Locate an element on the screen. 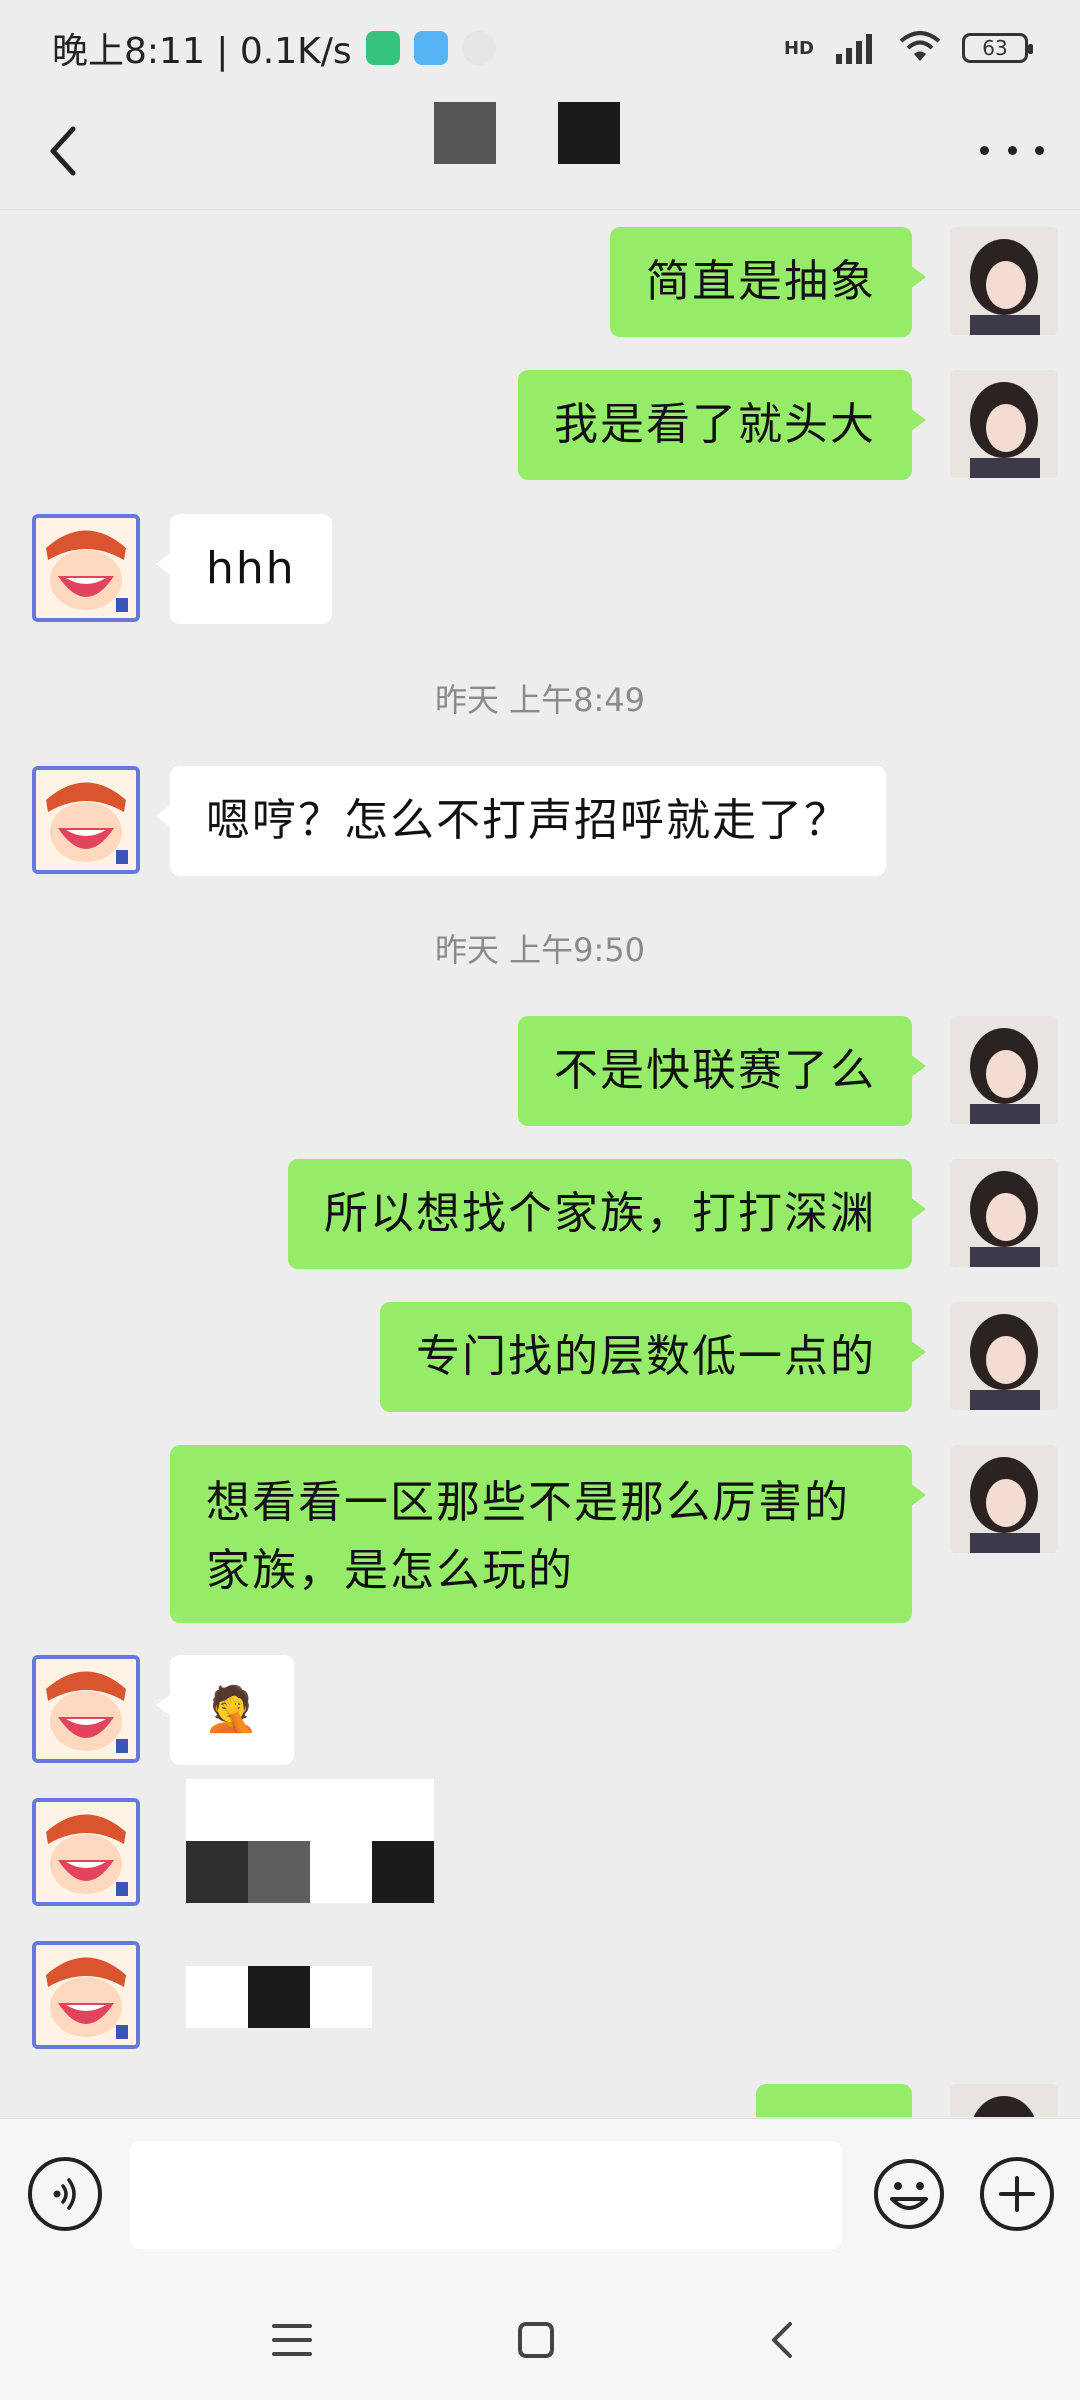 The height and width of the screenshot is (2400, 1080). my-message-bubble is located at coordinates (834, 2100).